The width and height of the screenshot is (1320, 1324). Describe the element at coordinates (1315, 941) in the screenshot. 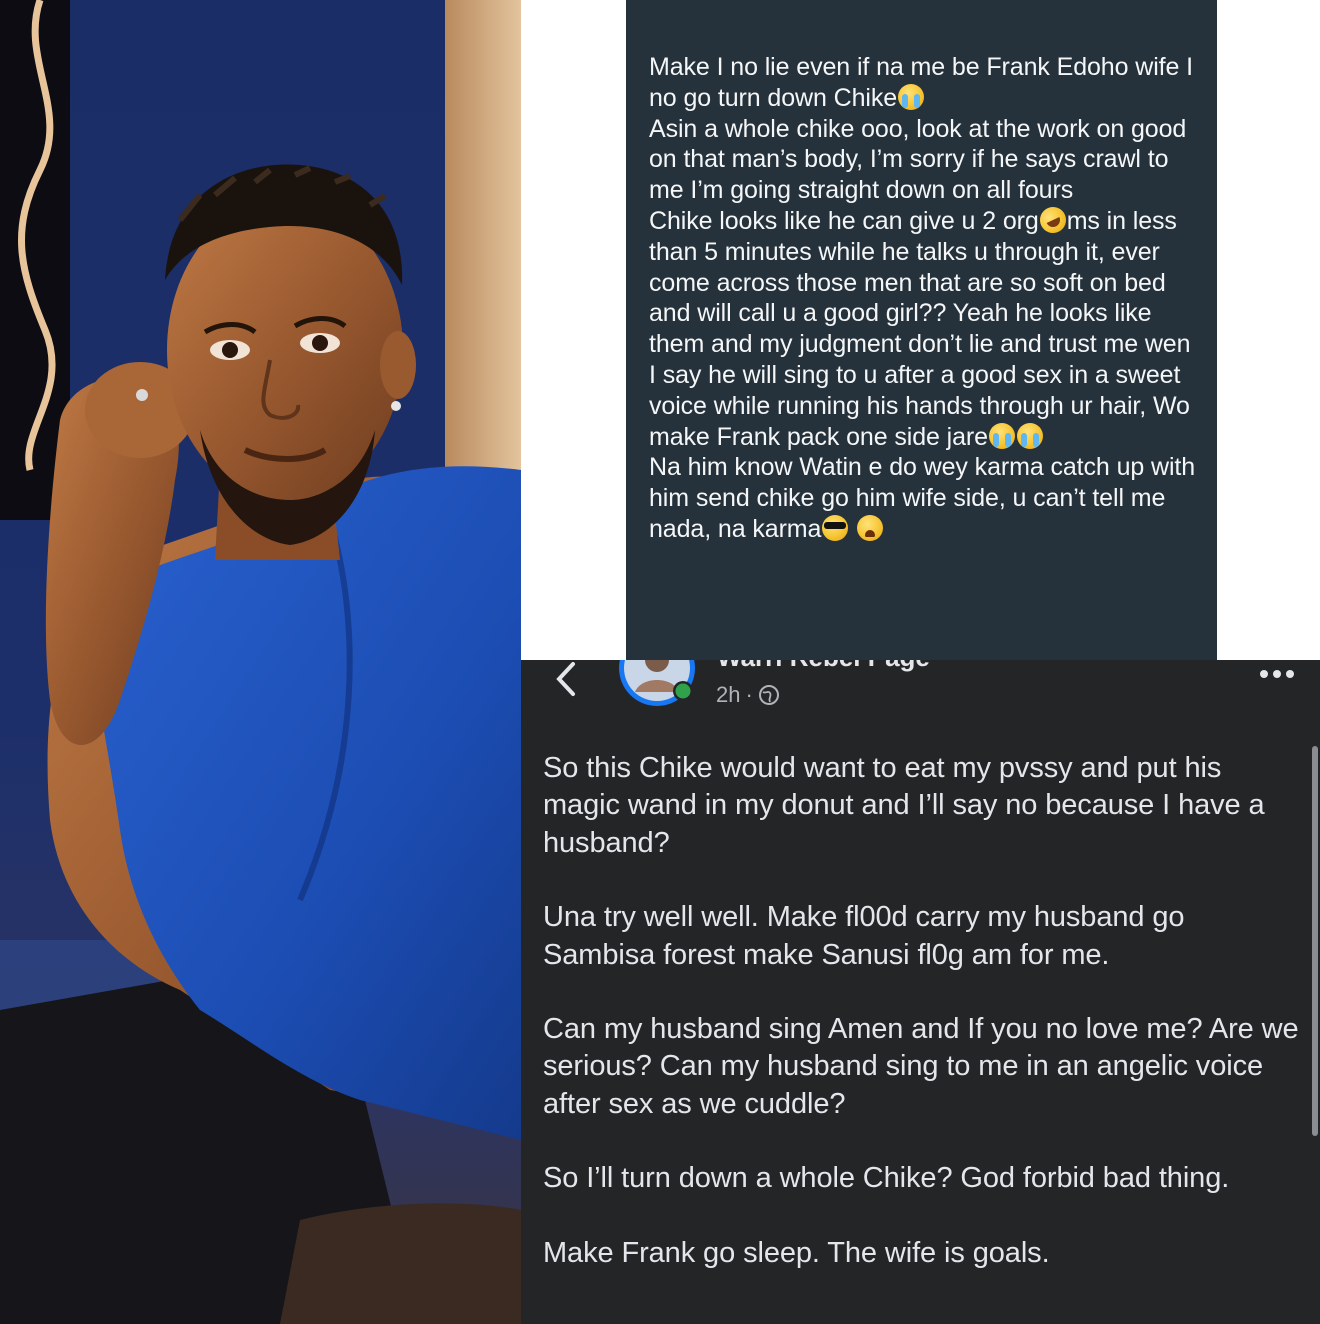

I see `scrollbar` at that location.